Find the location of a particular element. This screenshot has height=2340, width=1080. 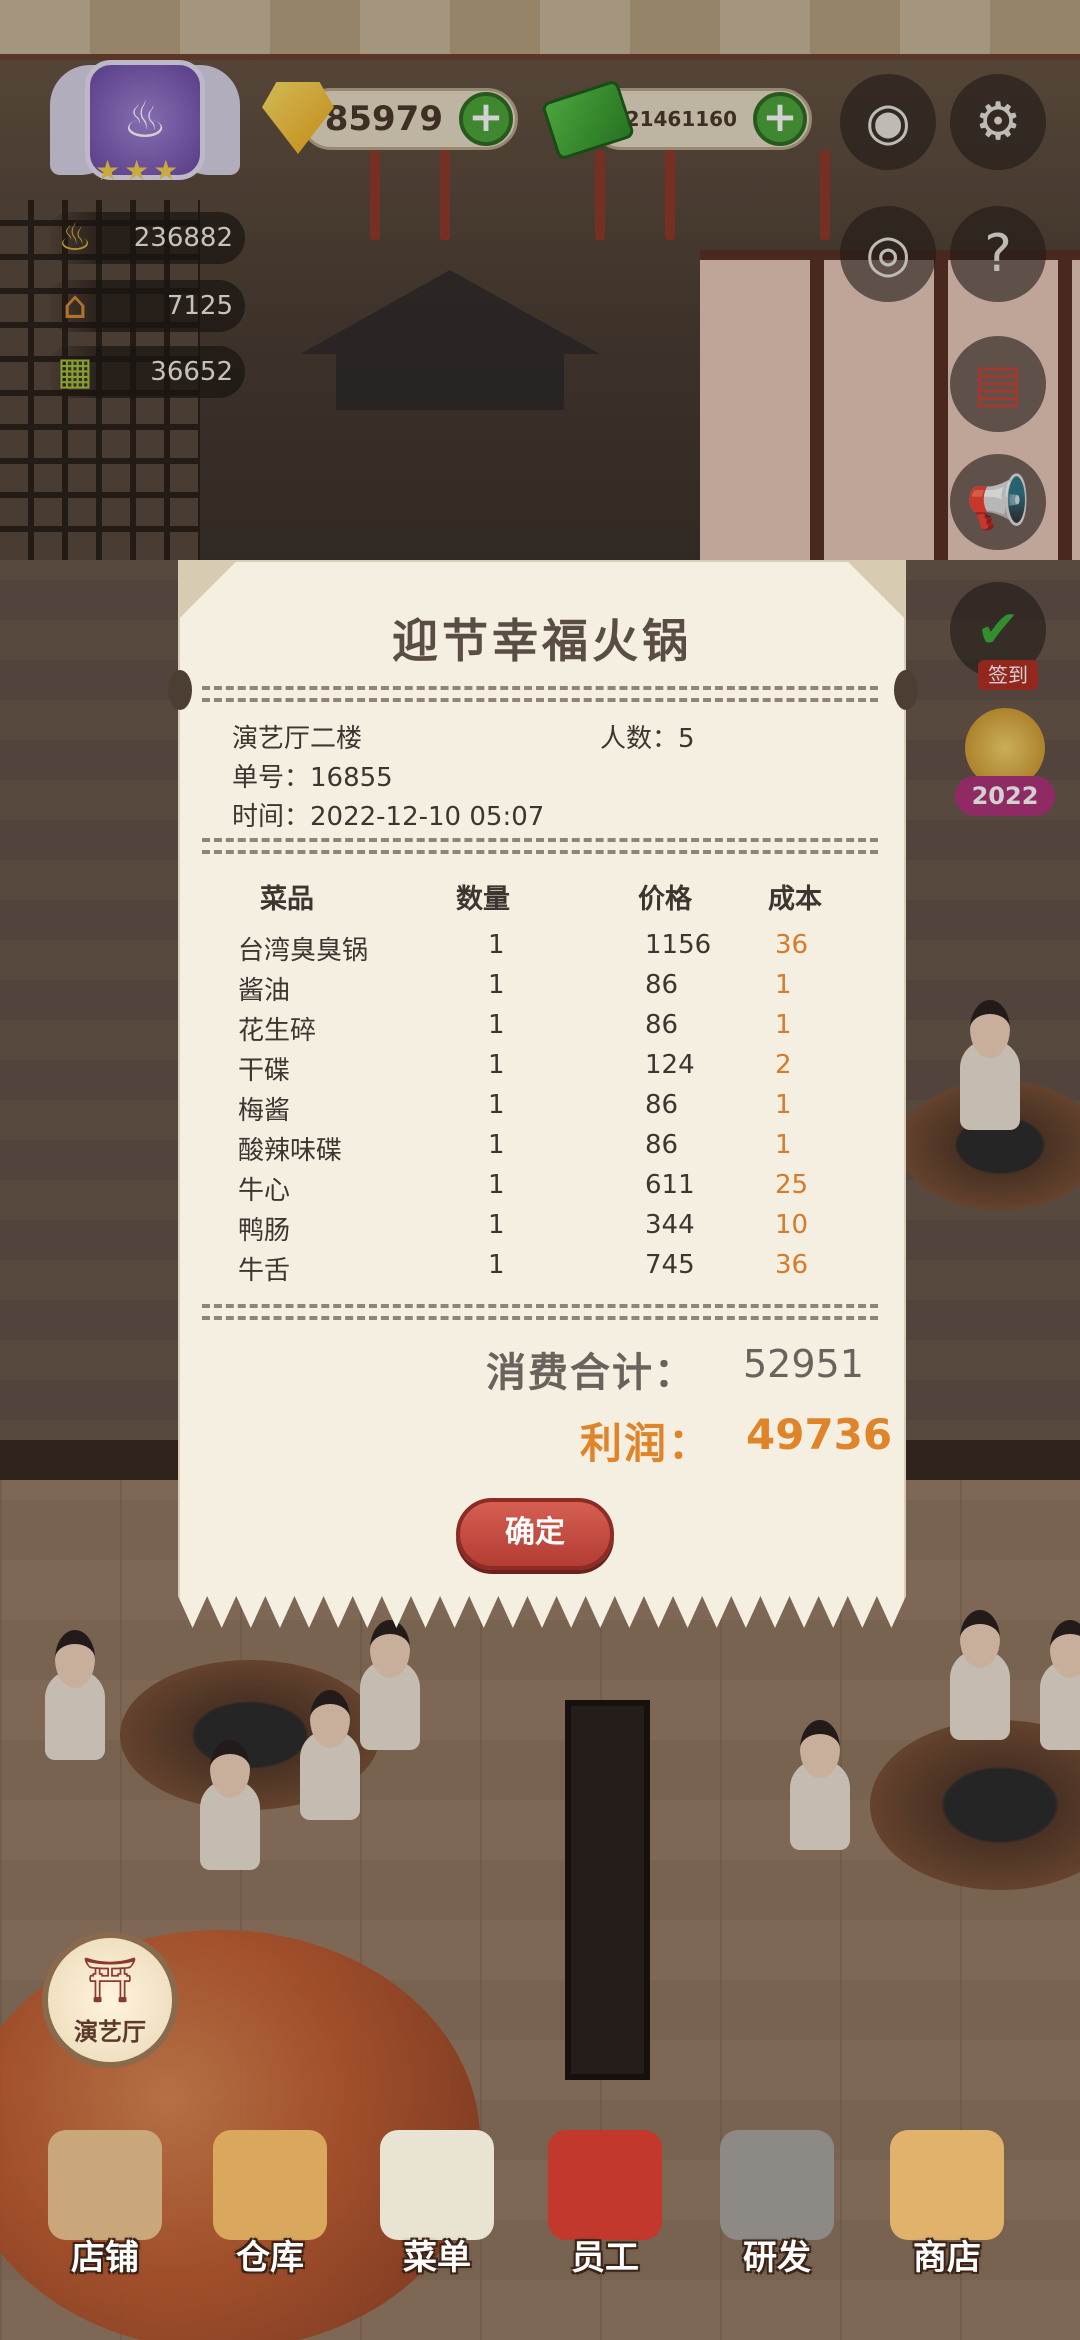

wok-icon is located at coordinates (777, 2185).